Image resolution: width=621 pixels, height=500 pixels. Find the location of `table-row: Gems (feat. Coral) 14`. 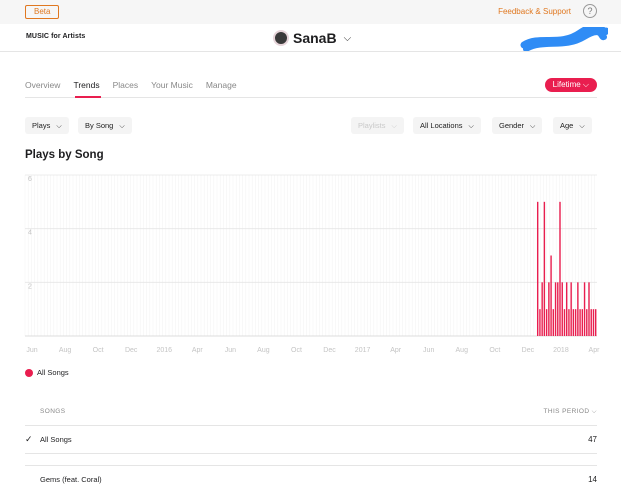

table-row: Gems (feat. Coral) 14 is located at coordinates (311, 479).